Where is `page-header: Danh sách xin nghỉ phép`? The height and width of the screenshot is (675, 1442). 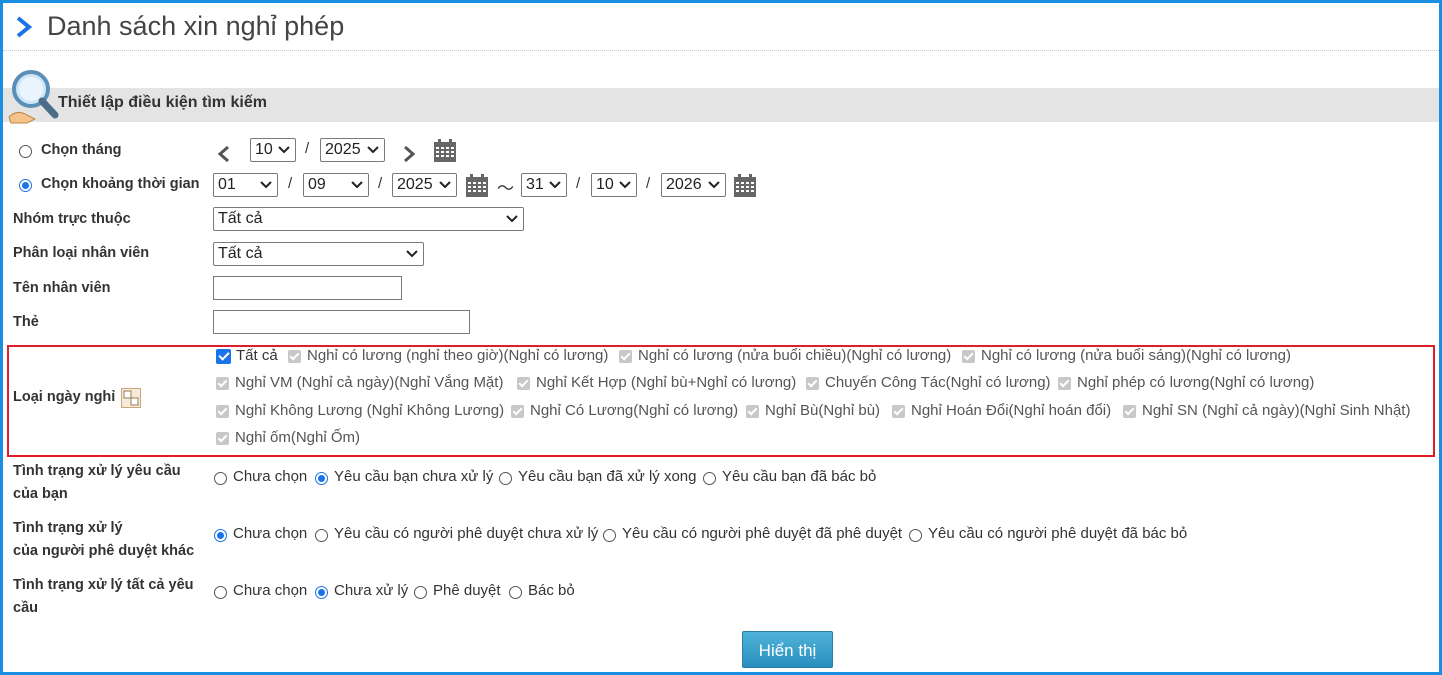 page-header: Danh sách xin nghỉ phép is located at coordinates (721, 27).